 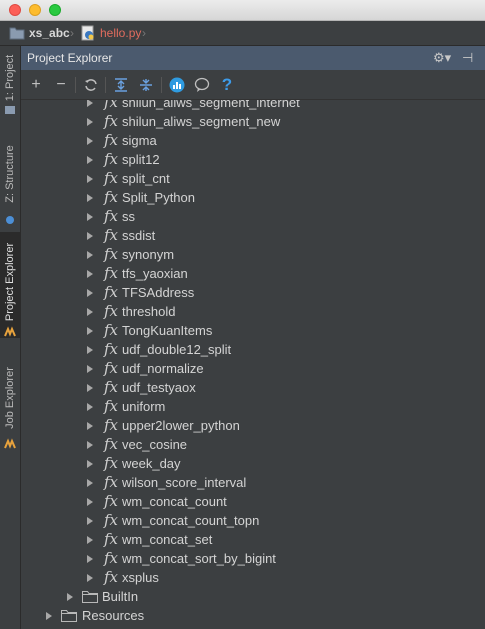 I want to click on chat-icon, so click(x=202, y=85).